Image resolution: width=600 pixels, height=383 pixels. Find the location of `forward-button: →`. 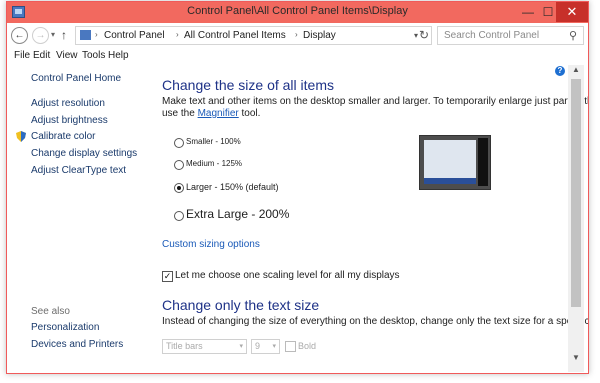

forward-button: → is located at coordinates (40, 35).